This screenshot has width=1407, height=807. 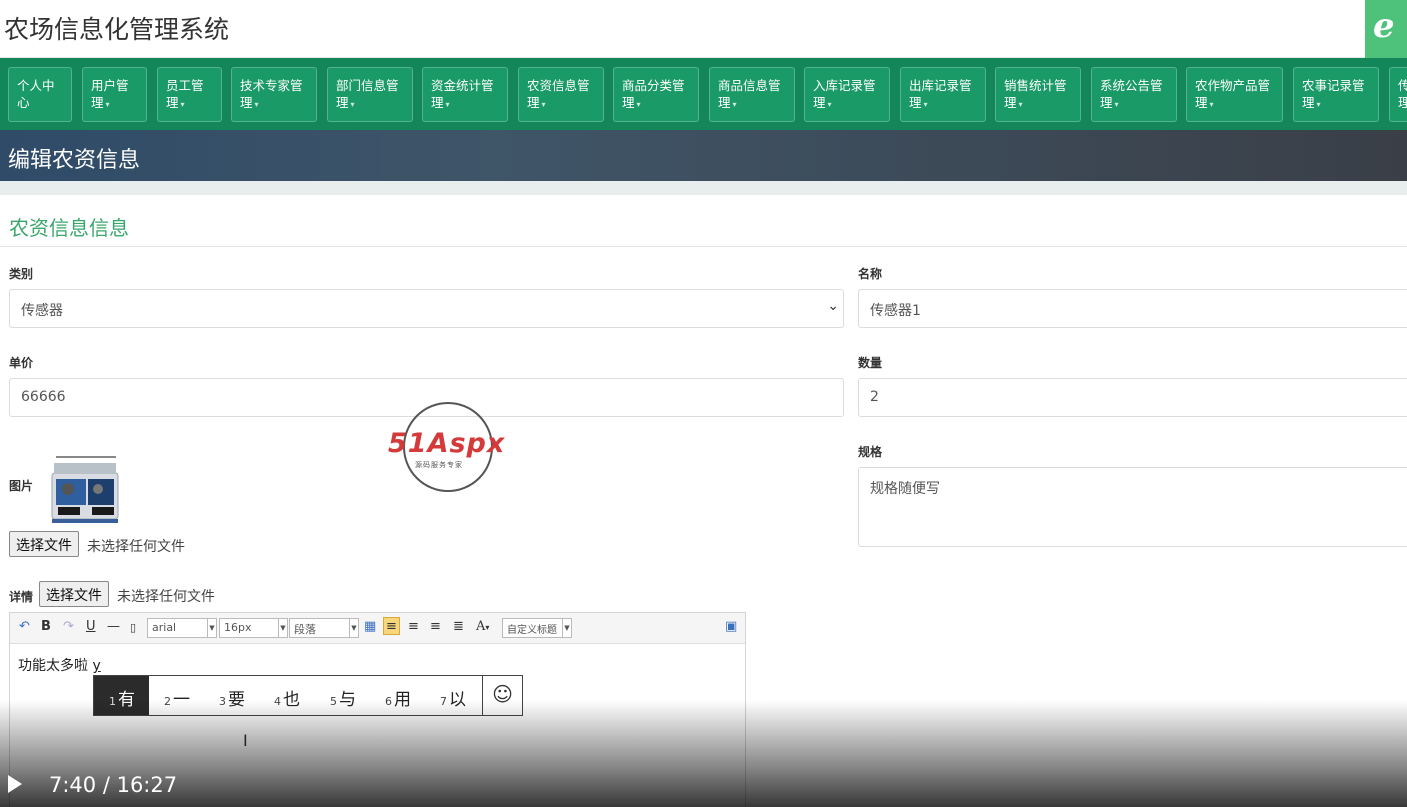 What do you see at coordinates (482, 628) in the screenshot?
I see `font-color-icon: A▾` at bounding box center [482, 628].